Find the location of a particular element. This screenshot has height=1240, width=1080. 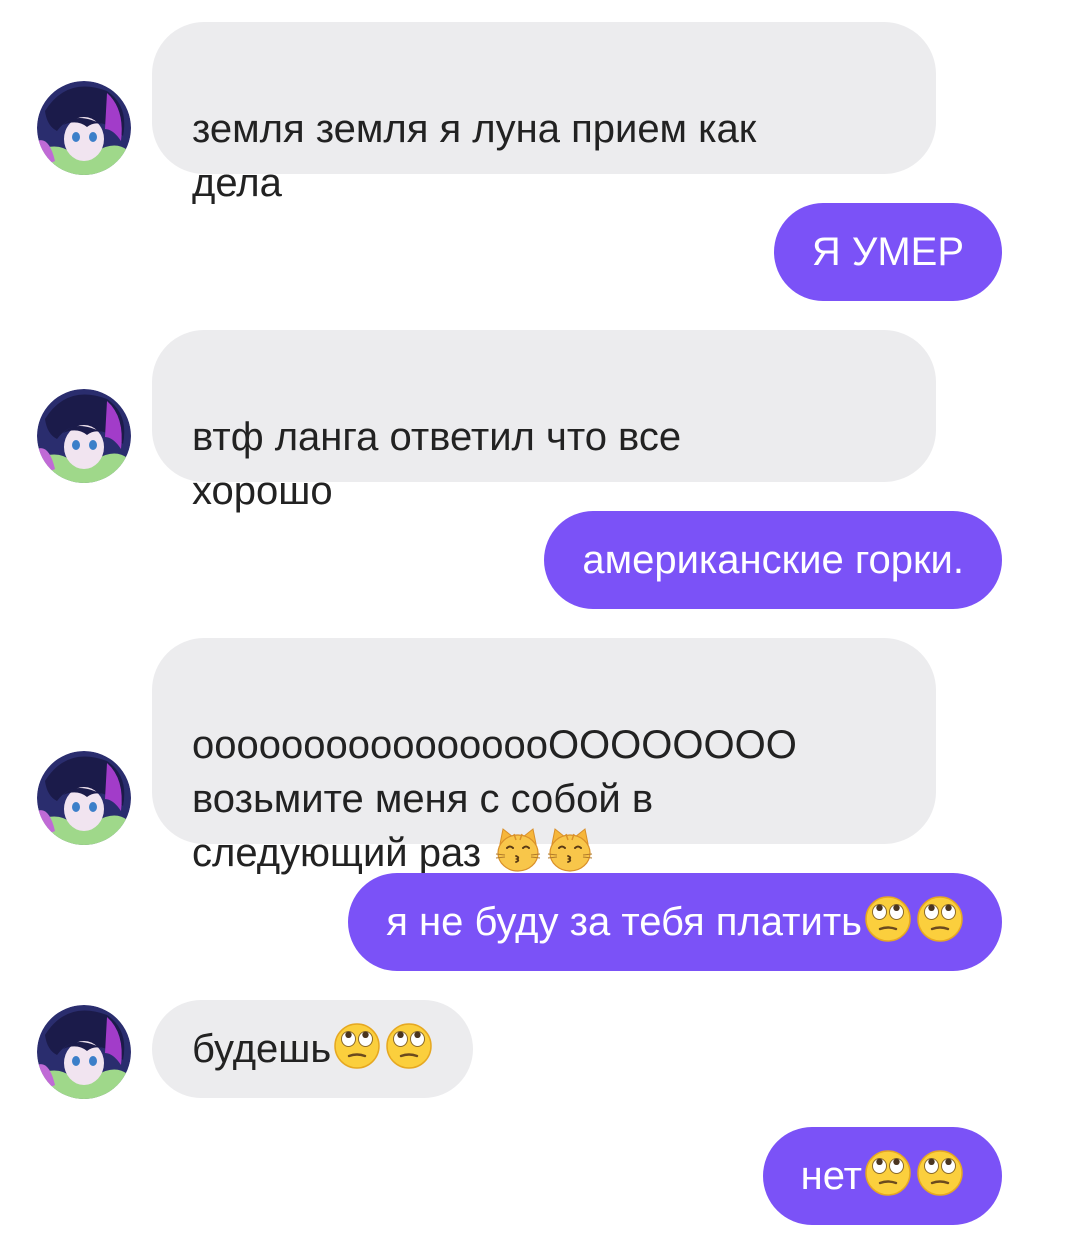

message-text: втф ланга ответил что все хорошо is located at coordinates (437, 464).